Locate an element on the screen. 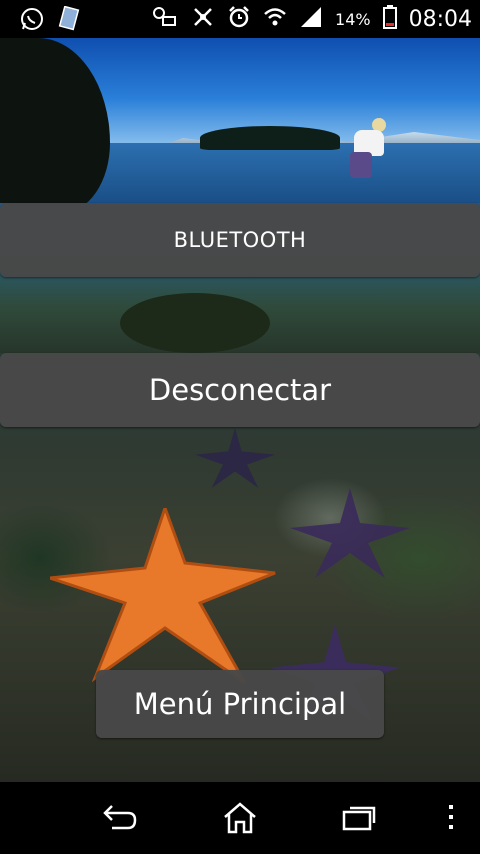 This screenshot has height=854, width=480. alarm-icon is located at coordinates (239, 19).